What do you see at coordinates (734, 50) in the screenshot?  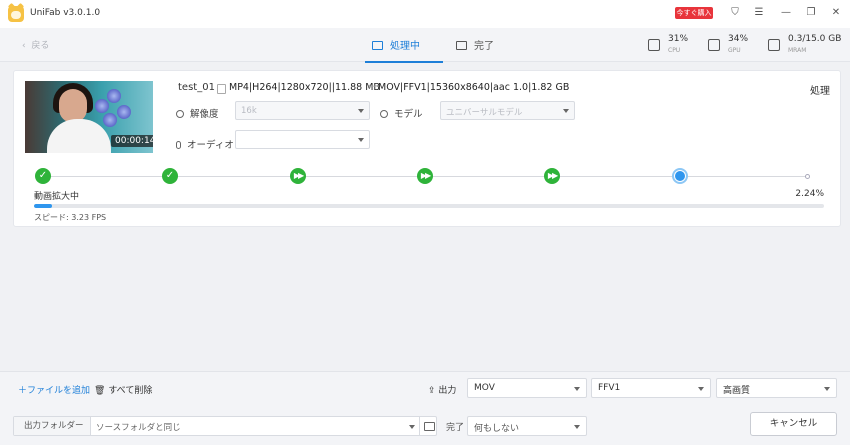 I see `gpu-label: GPU` at bounding box center [734, 50].